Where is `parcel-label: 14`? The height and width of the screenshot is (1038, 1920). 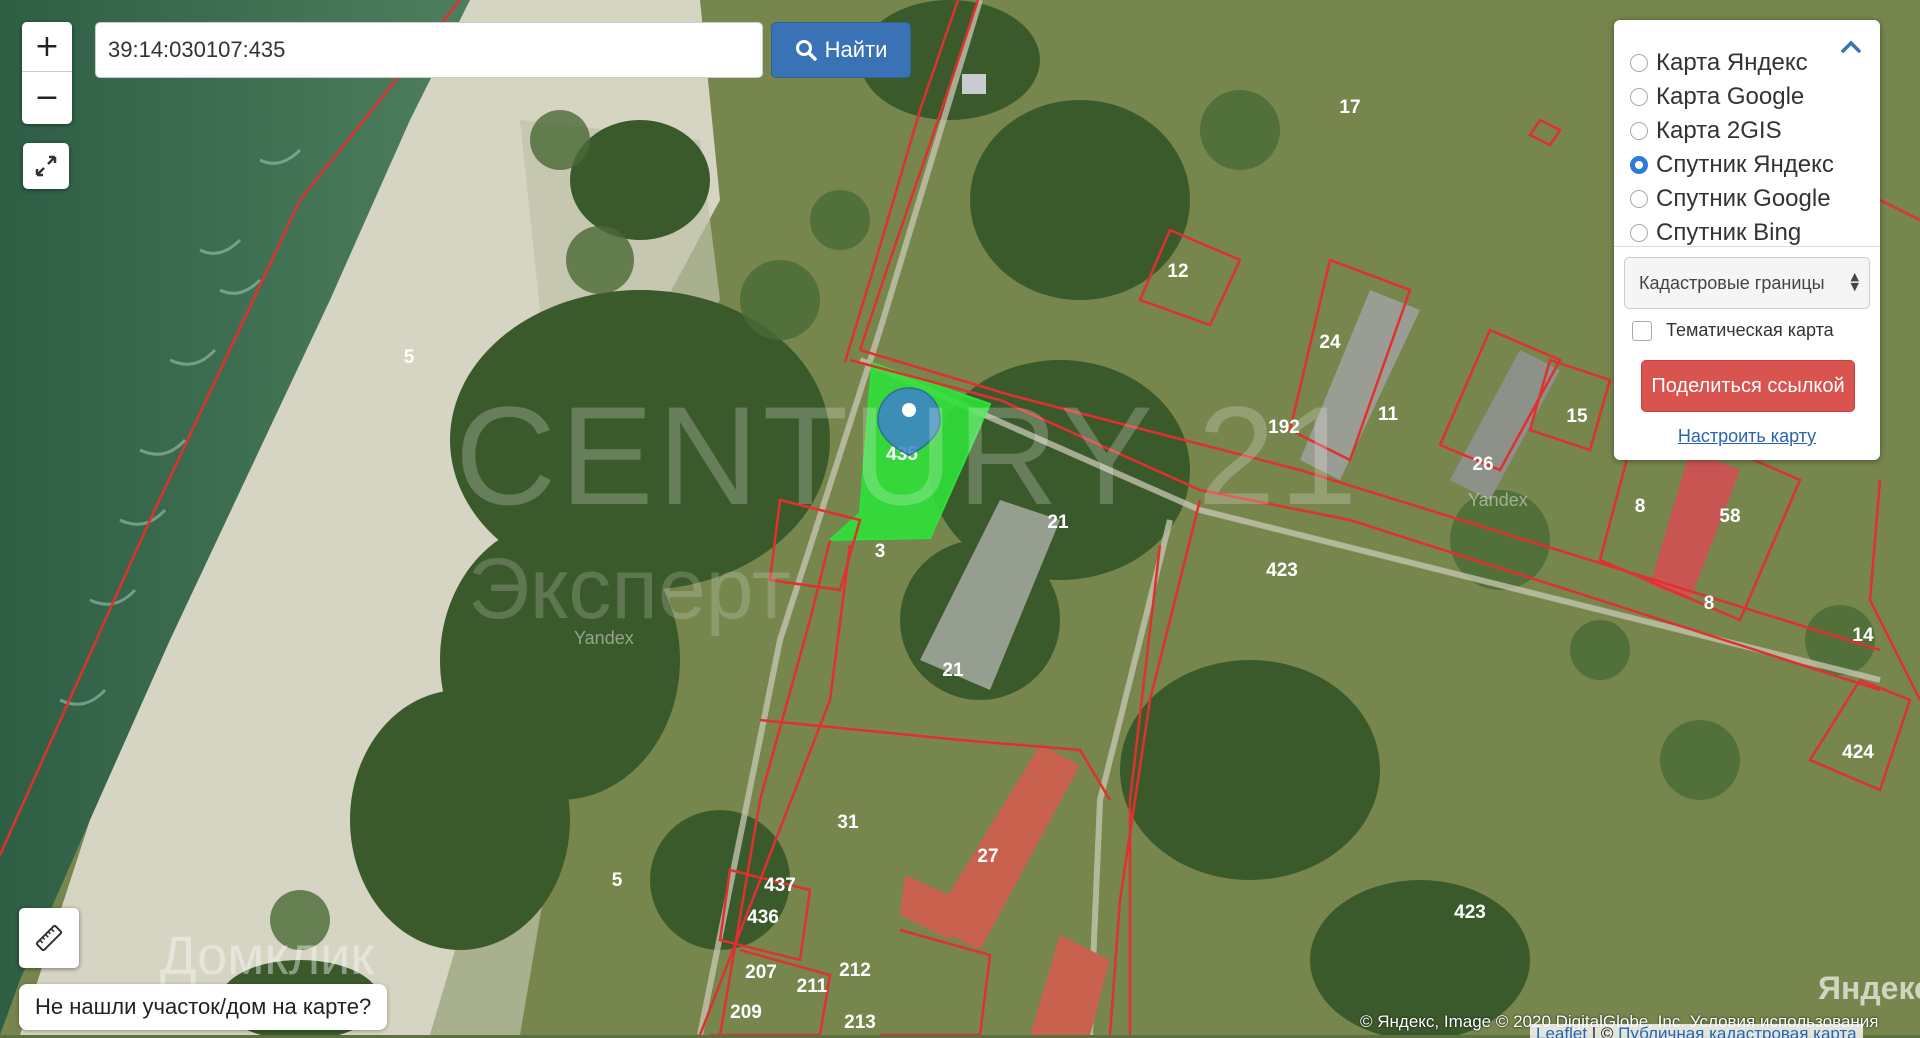
parcel-label: 14 is located at coordinates (1863, 635).